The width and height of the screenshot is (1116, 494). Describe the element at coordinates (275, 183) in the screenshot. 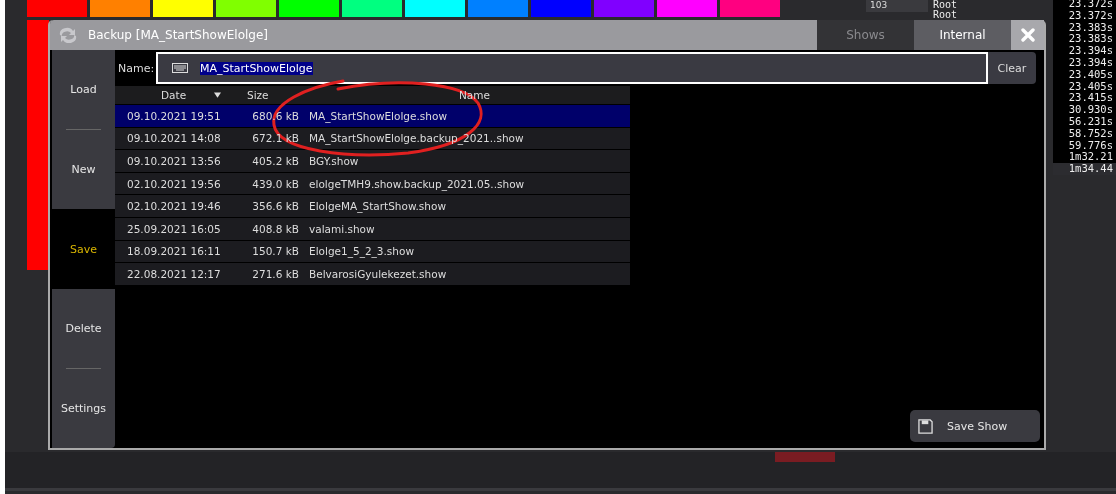

I see `table-cell-text: 439.0 kB` at that location.